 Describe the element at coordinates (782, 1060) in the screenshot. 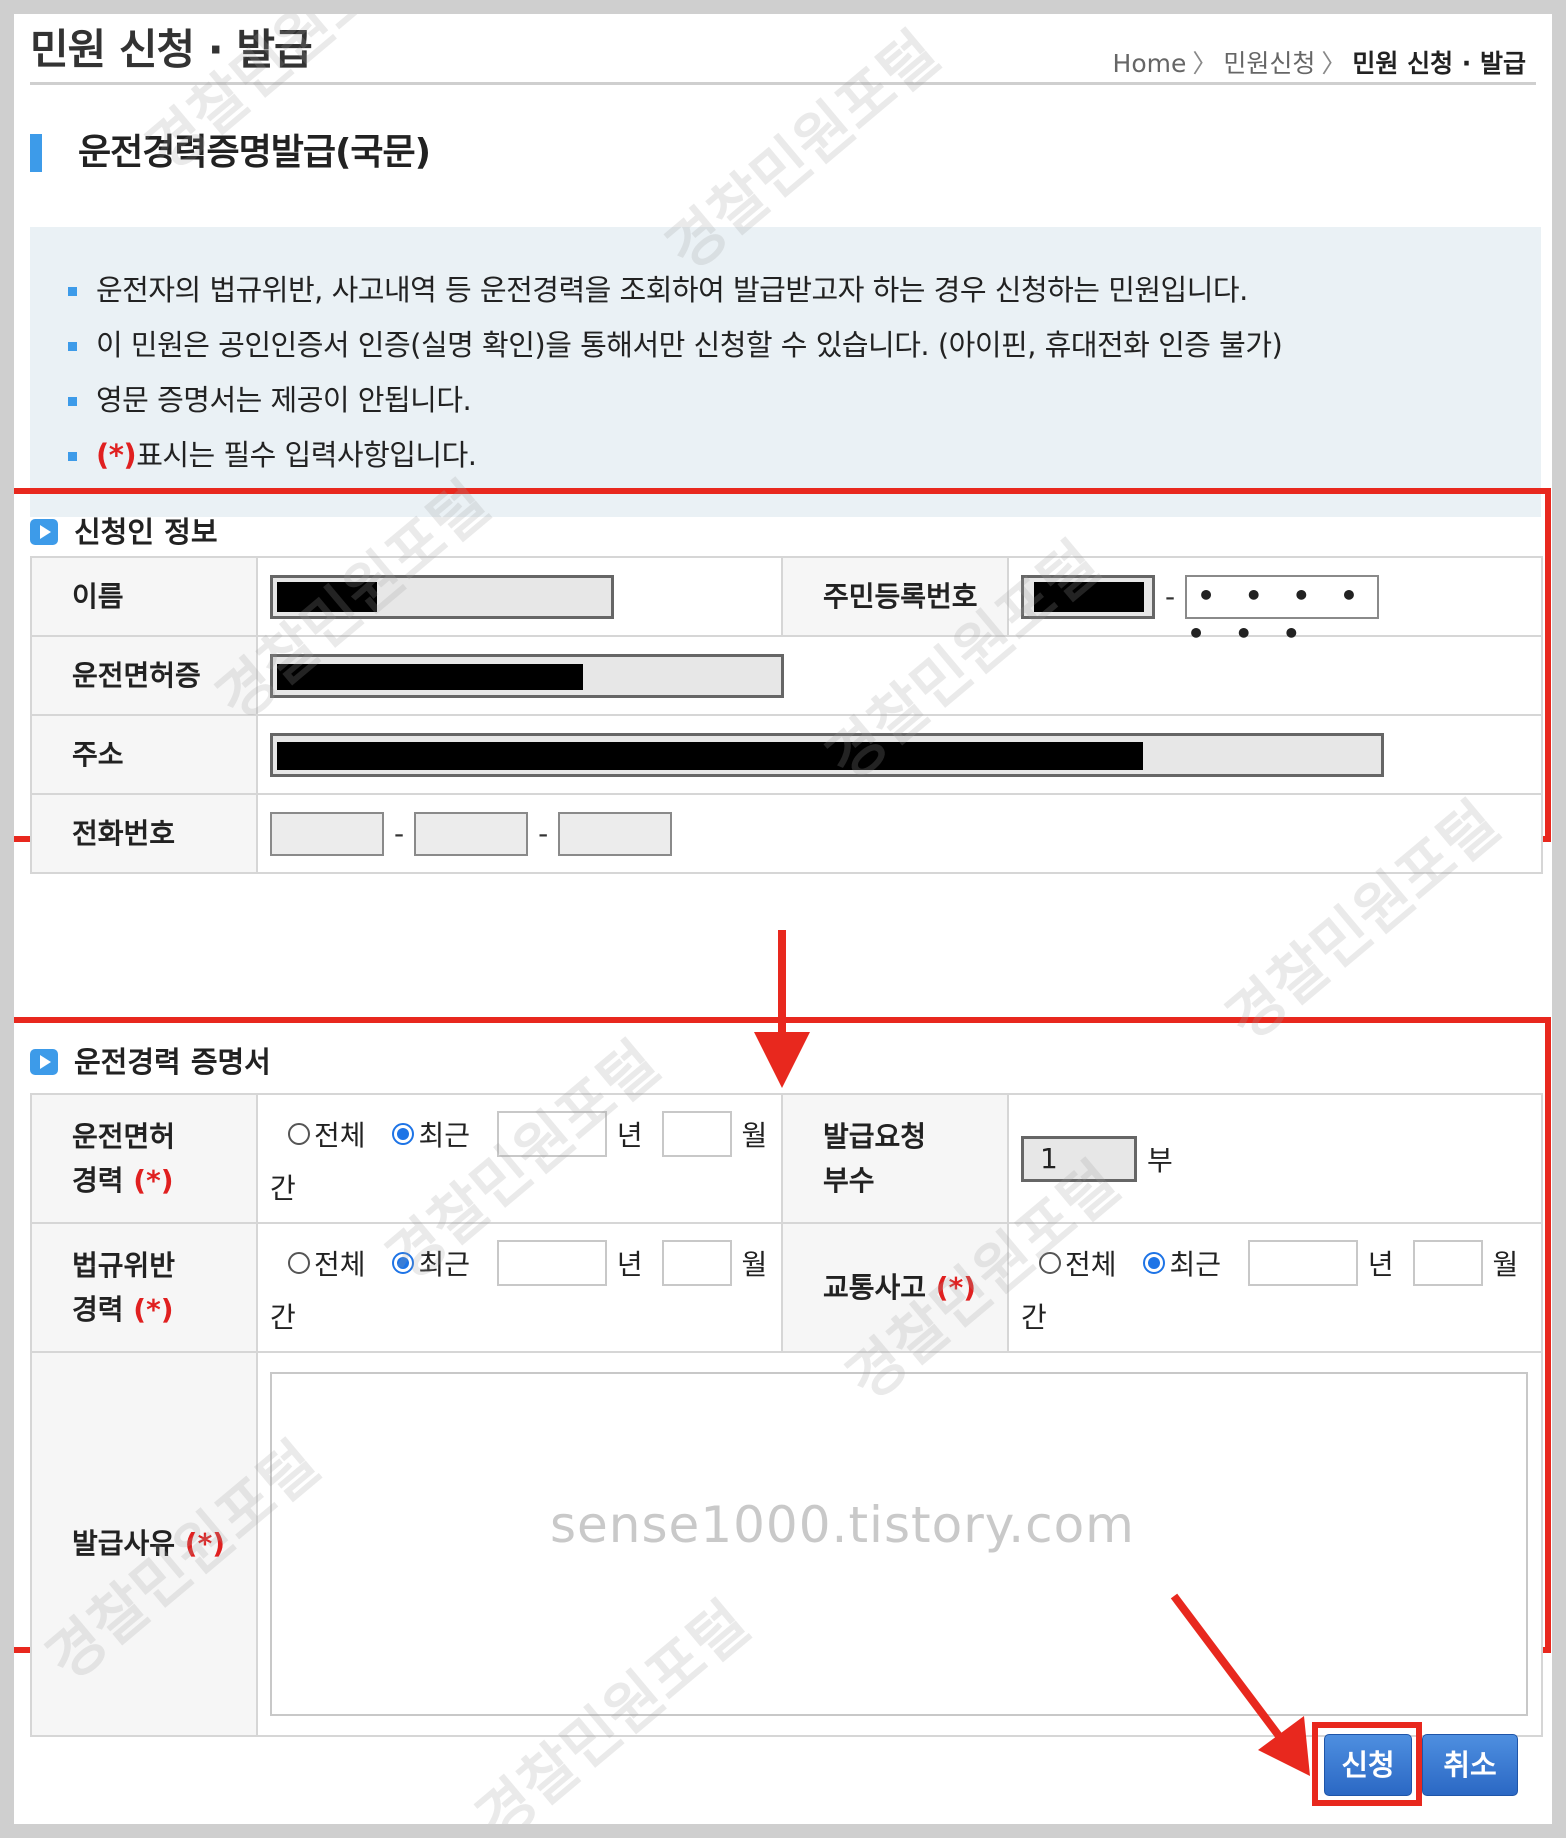

I see `arrow-head-down` at that location.